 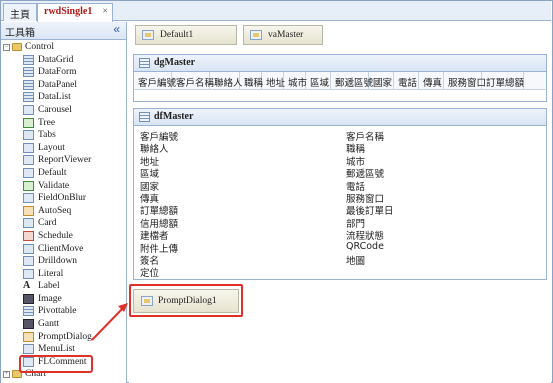 What do you see at coordinates (28, 273) in the screenshot?
I see `literal-icon` at bounding box center [28, 273].